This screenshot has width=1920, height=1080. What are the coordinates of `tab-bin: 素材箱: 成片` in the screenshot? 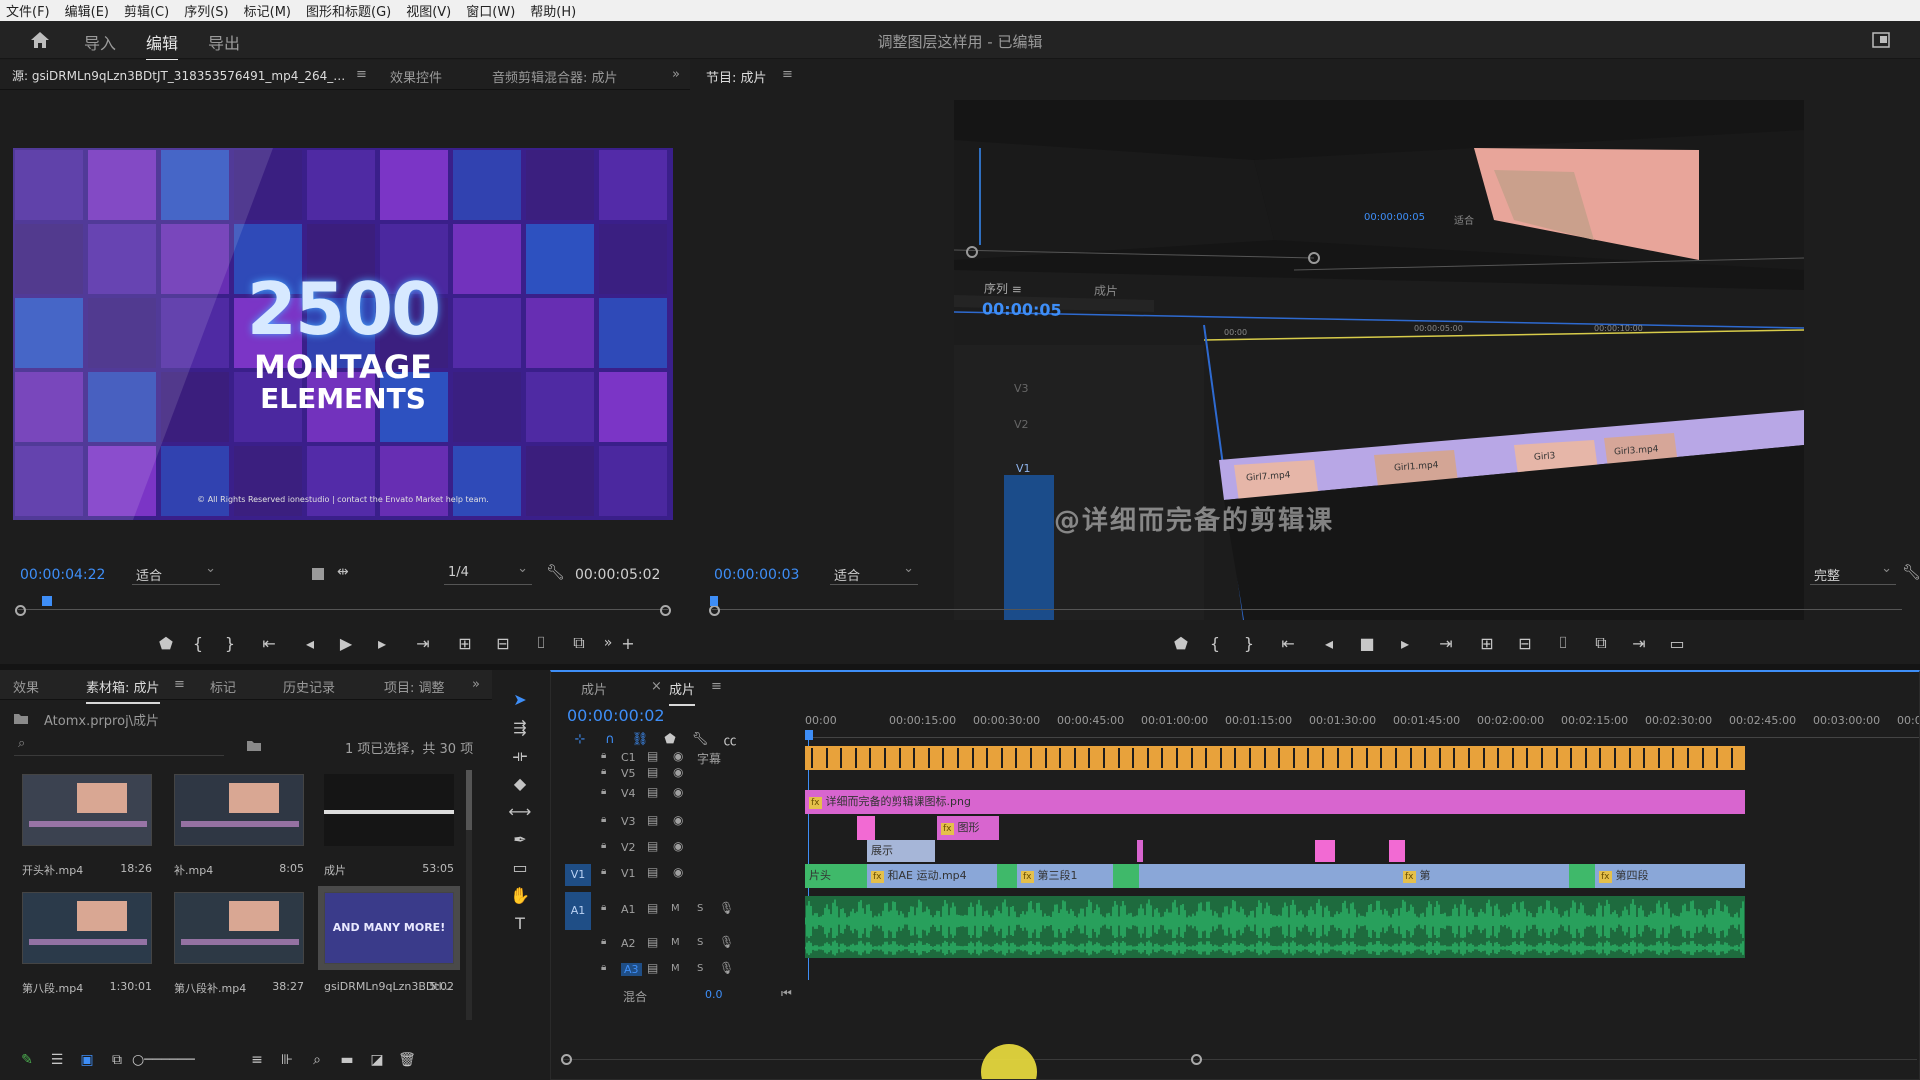 It's located at (123, 690).